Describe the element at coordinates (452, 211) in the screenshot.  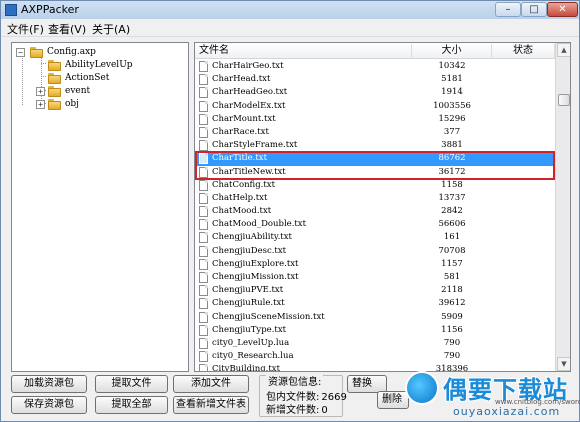
I see `file-size-cell: 2842` at that location.